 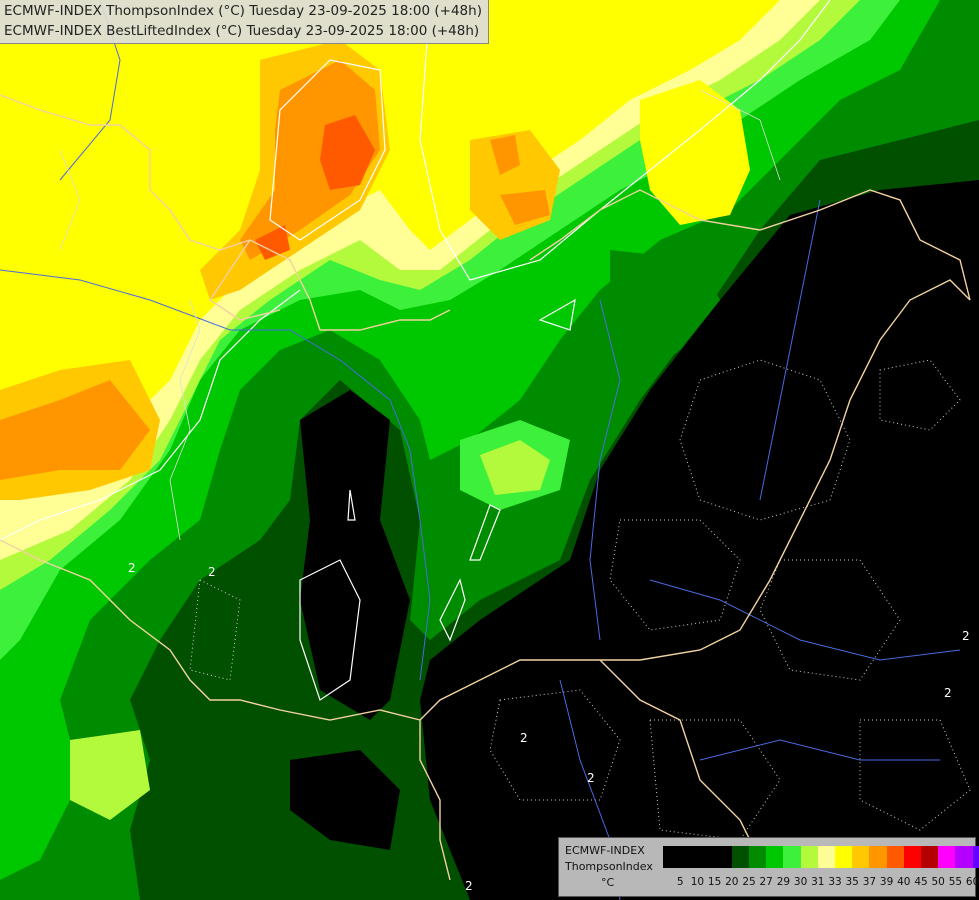 I want to click on legend-tick-label: 20, so click(x=732, y=882).